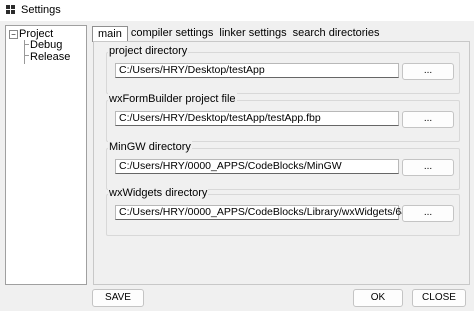  What do you see at coordinates (439, 298) in the screenshot?
I see `close-button: CLOSE` at bounding box center [439, 298].